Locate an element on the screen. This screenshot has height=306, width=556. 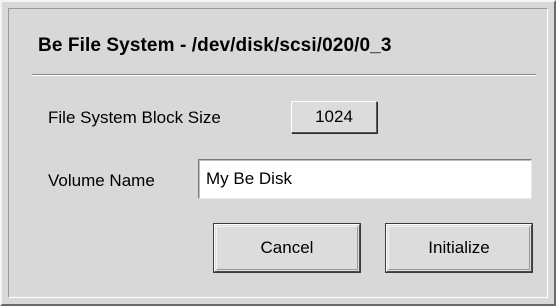
cancel-button: Cancel is located at coordinates (287, 248).